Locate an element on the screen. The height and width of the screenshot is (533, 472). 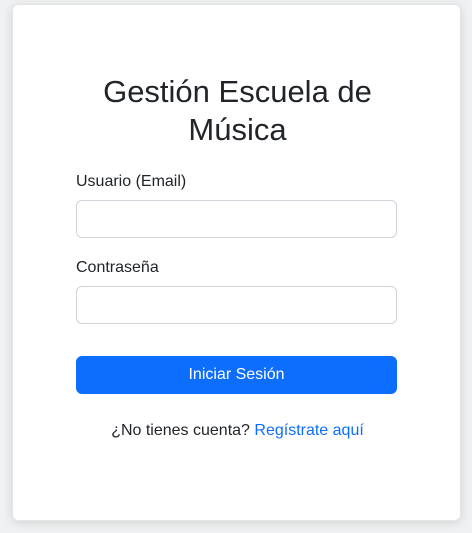
email-label: Usuario (Email) is located at coordinates (131, 181).